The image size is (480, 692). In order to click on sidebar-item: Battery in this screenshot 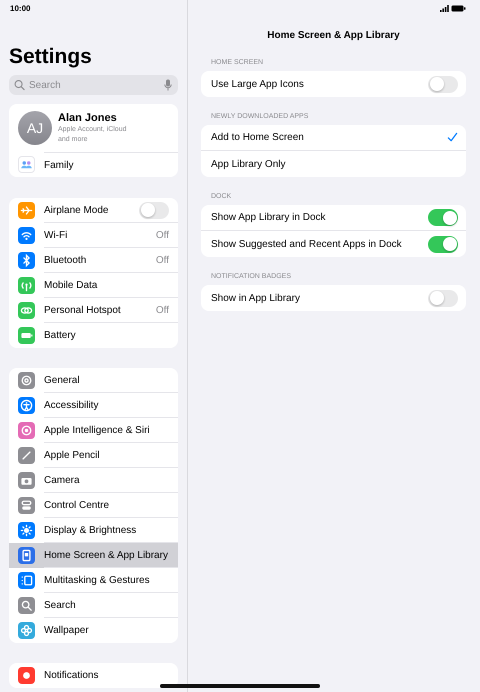, I will do `click(93, 335)`.